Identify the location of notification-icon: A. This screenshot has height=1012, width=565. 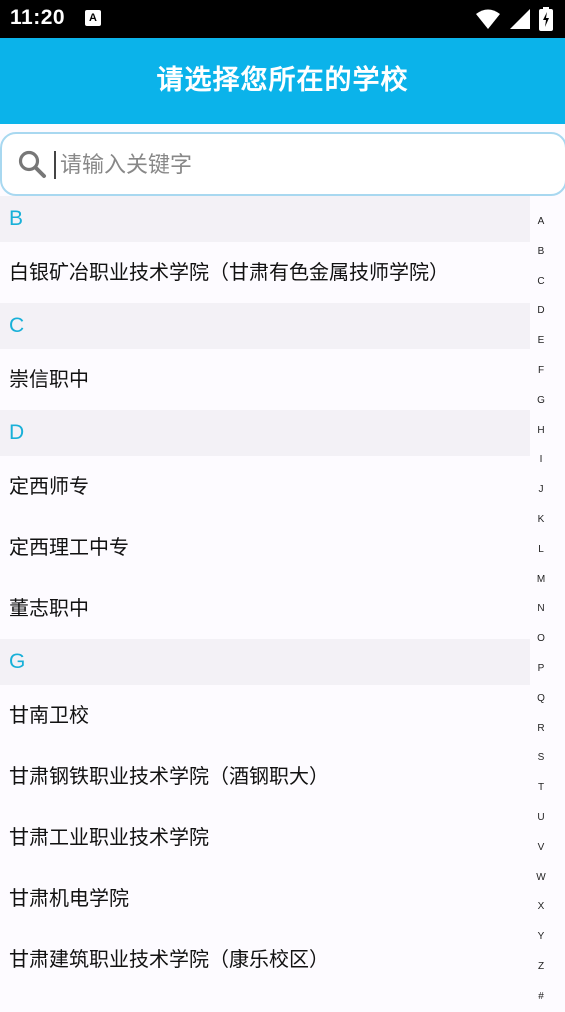
(93, 18).